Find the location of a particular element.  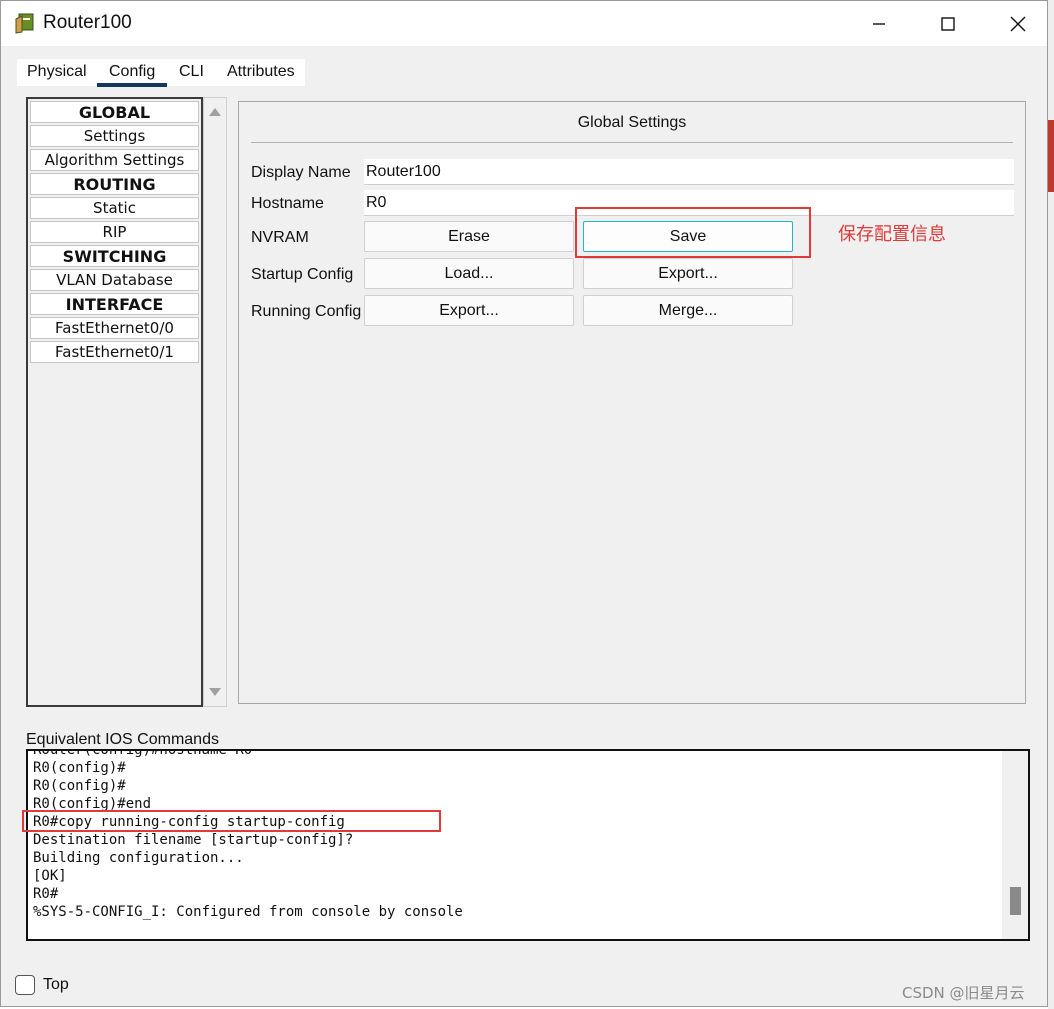

console-line: Destination filename [startup-config]? is located at coordinates (193, 840).